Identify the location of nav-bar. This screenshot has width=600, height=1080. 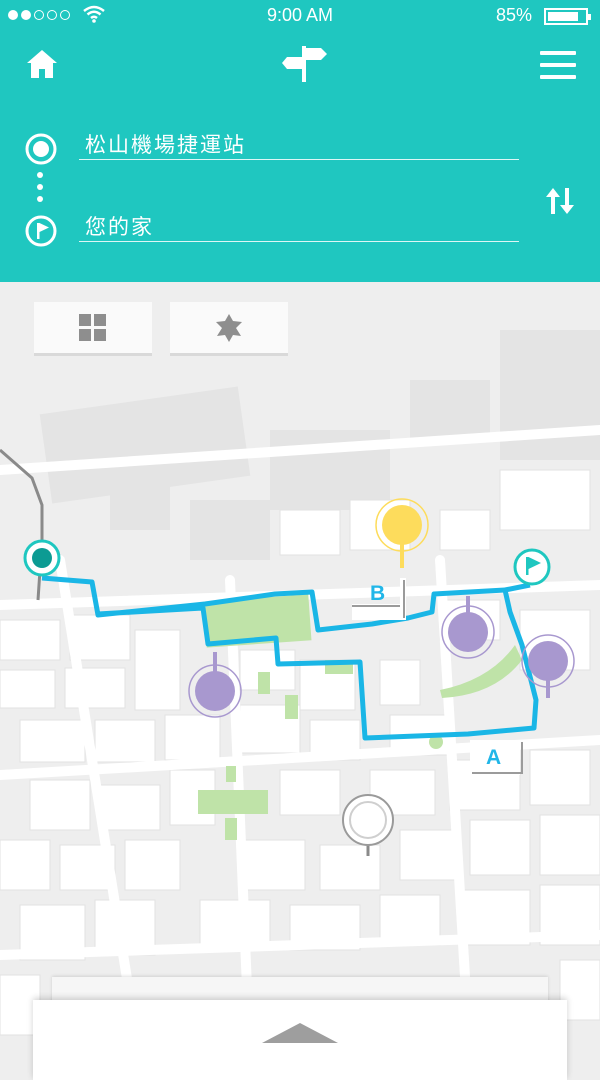
(300, 66).